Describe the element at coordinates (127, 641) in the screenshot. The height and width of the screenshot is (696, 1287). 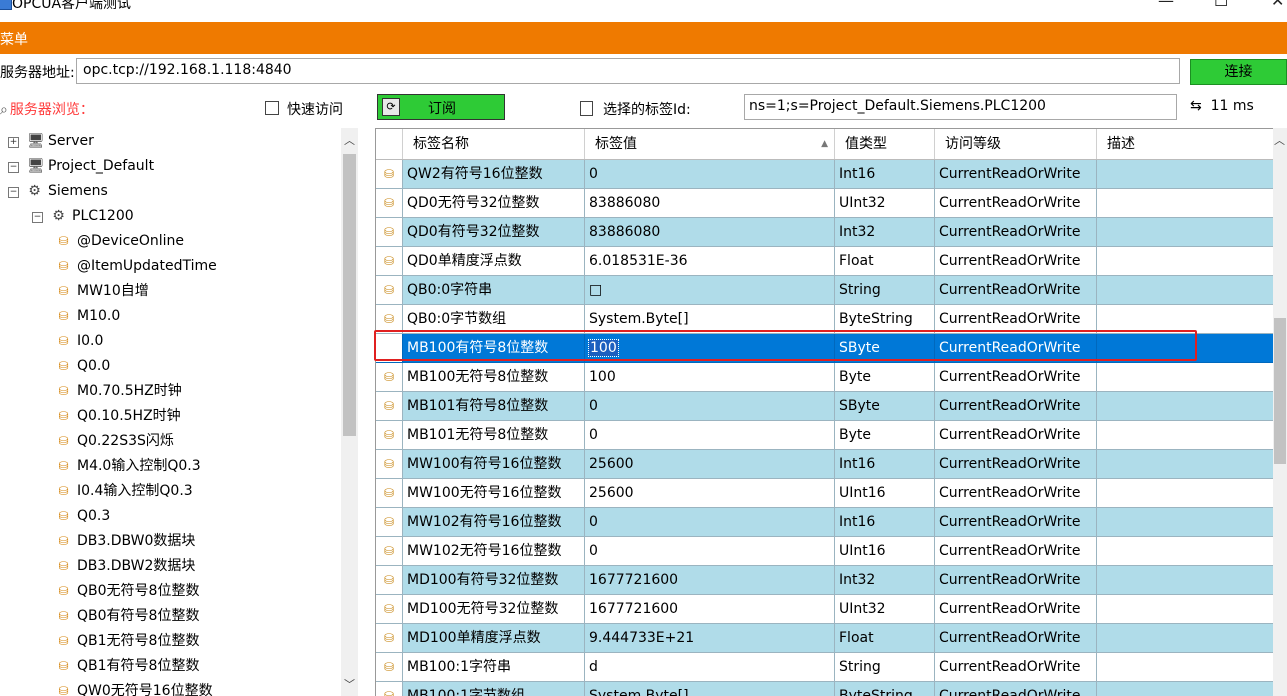
I see `tree-item: ⛁ QB1无符号8位整数` at that location.